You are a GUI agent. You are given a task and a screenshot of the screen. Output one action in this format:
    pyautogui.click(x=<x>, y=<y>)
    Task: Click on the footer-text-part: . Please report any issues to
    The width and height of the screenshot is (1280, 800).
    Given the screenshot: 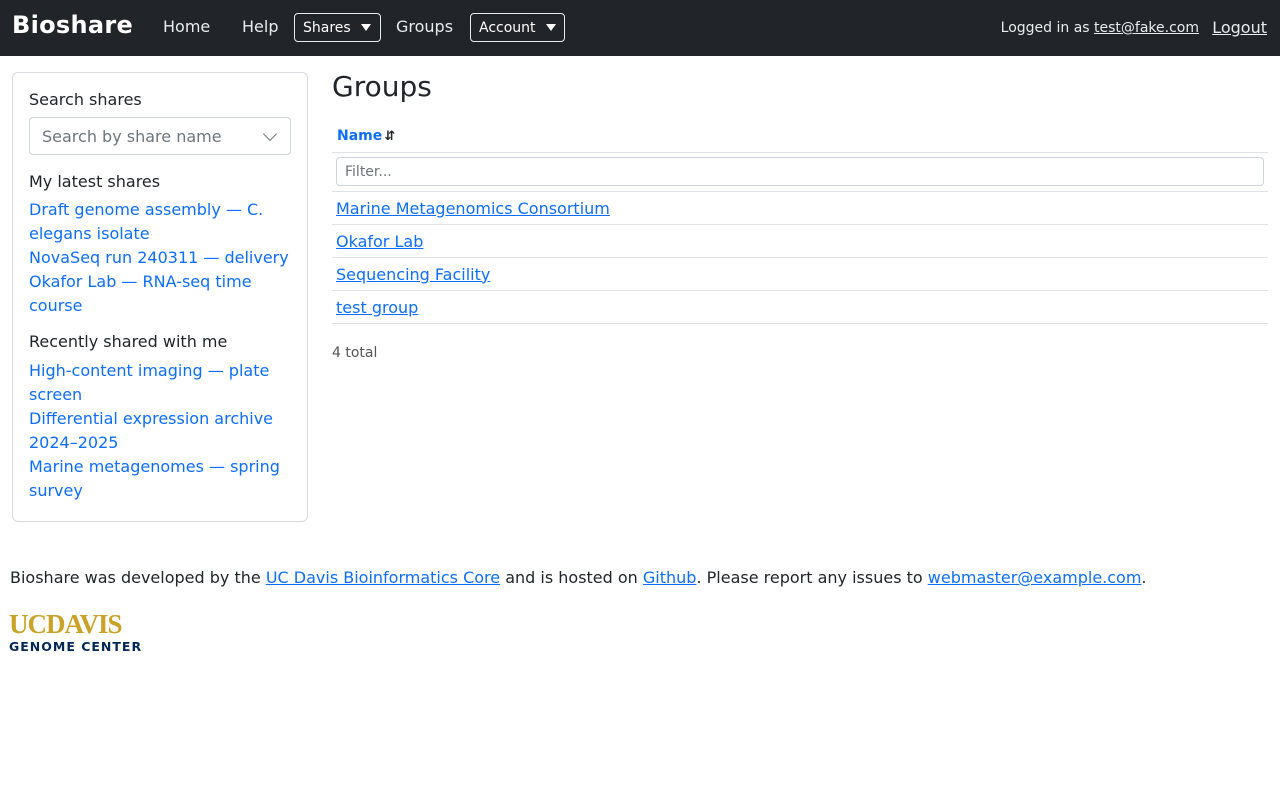 What is the action you would take?
    pyautogui.click(x=812, y=577)
    